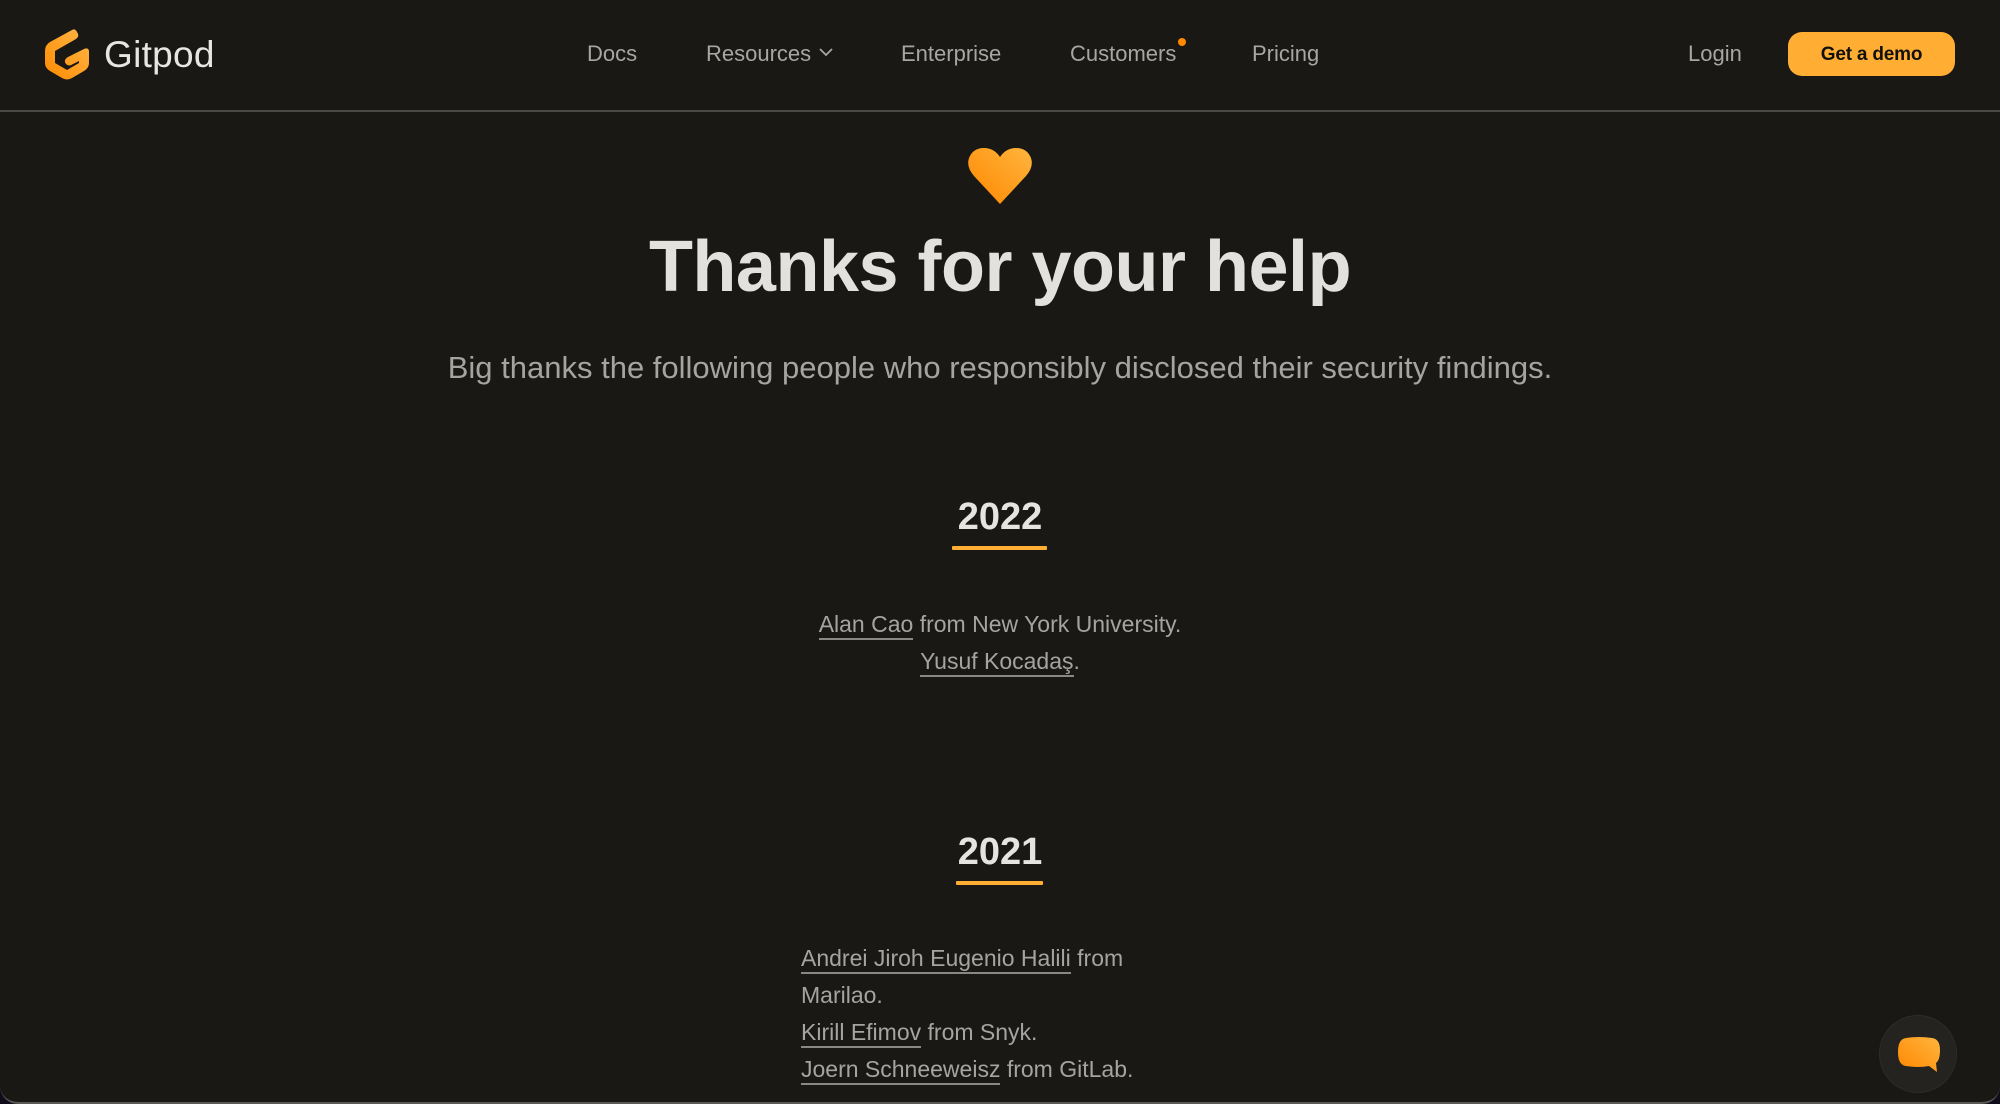 This screenshot has height=1104, width=2000. Describe the element at coordinates (1285, 54) in the screenshot. I see `nav-pricing: Pricing` at that location.